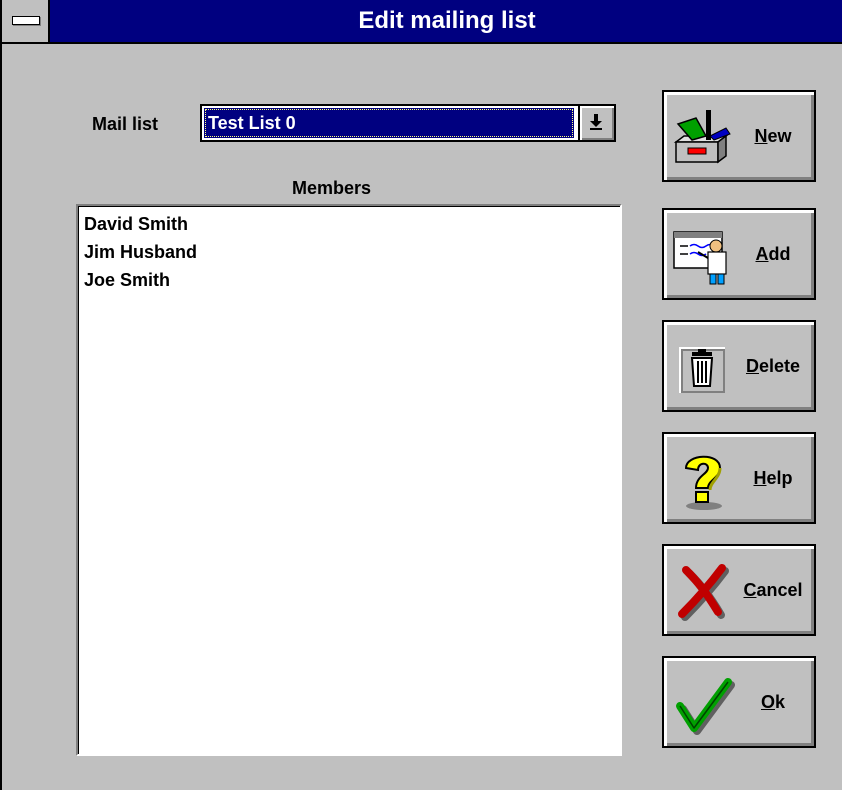 The image size is (842, 790). What do you see at coordinates (739, 254) in the screenshot?
I see `add-button: Add` at bounding box center [739, 254].